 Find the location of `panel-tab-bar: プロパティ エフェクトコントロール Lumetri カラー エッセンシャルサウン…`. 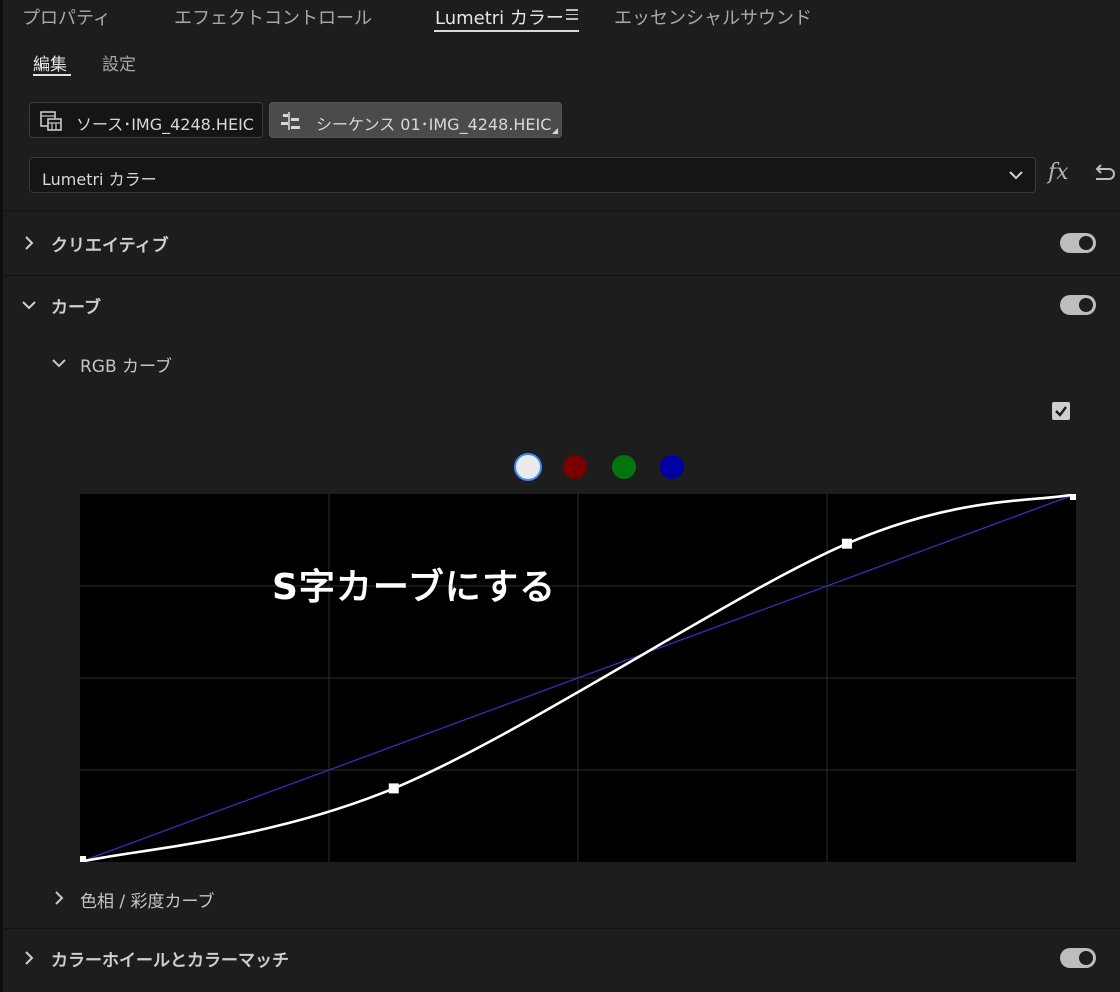

panel-tab-bar: プロパティ エフェクトコントロール Lumetri カラー エッセンシャルサウン… is located at coordinates (560, 17).